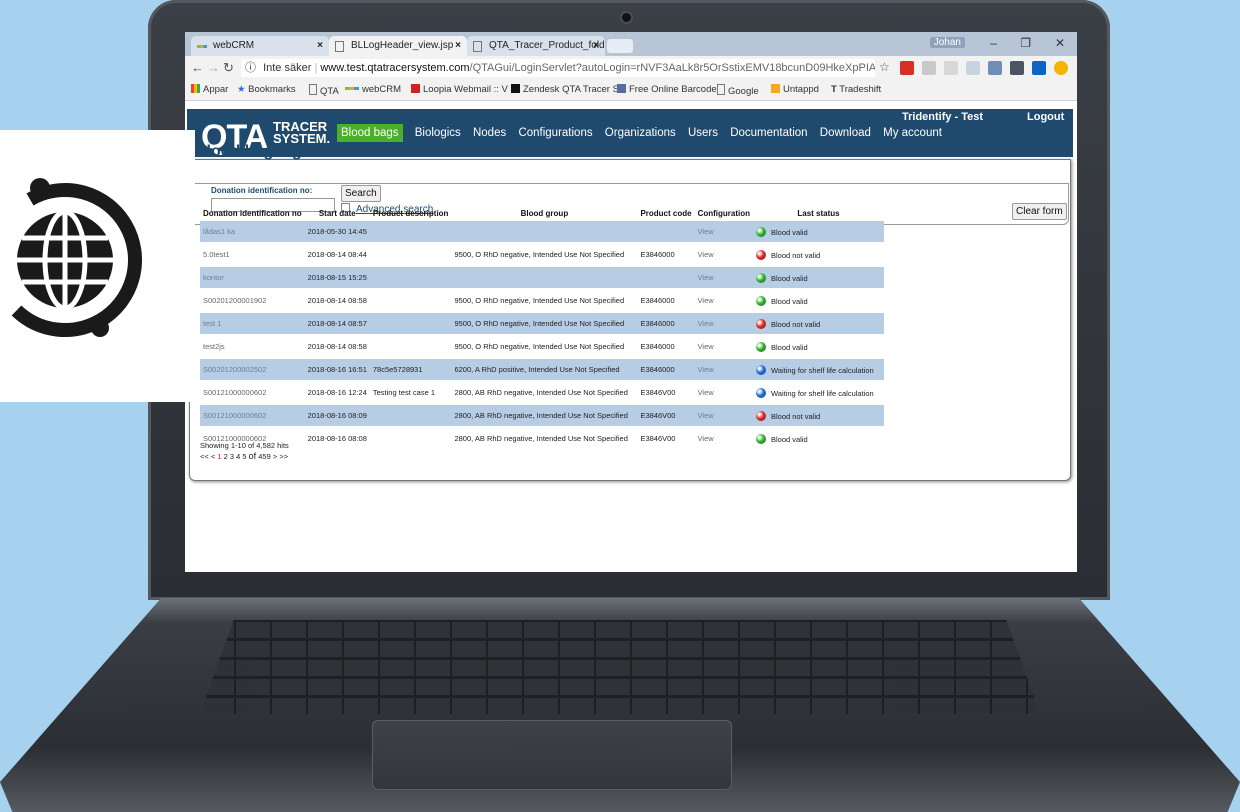  Describe the element at coordinates (565, 89) in the screenshot. I see `bookmark-zendesk: Zendesk QTA Tracer S` at that location.